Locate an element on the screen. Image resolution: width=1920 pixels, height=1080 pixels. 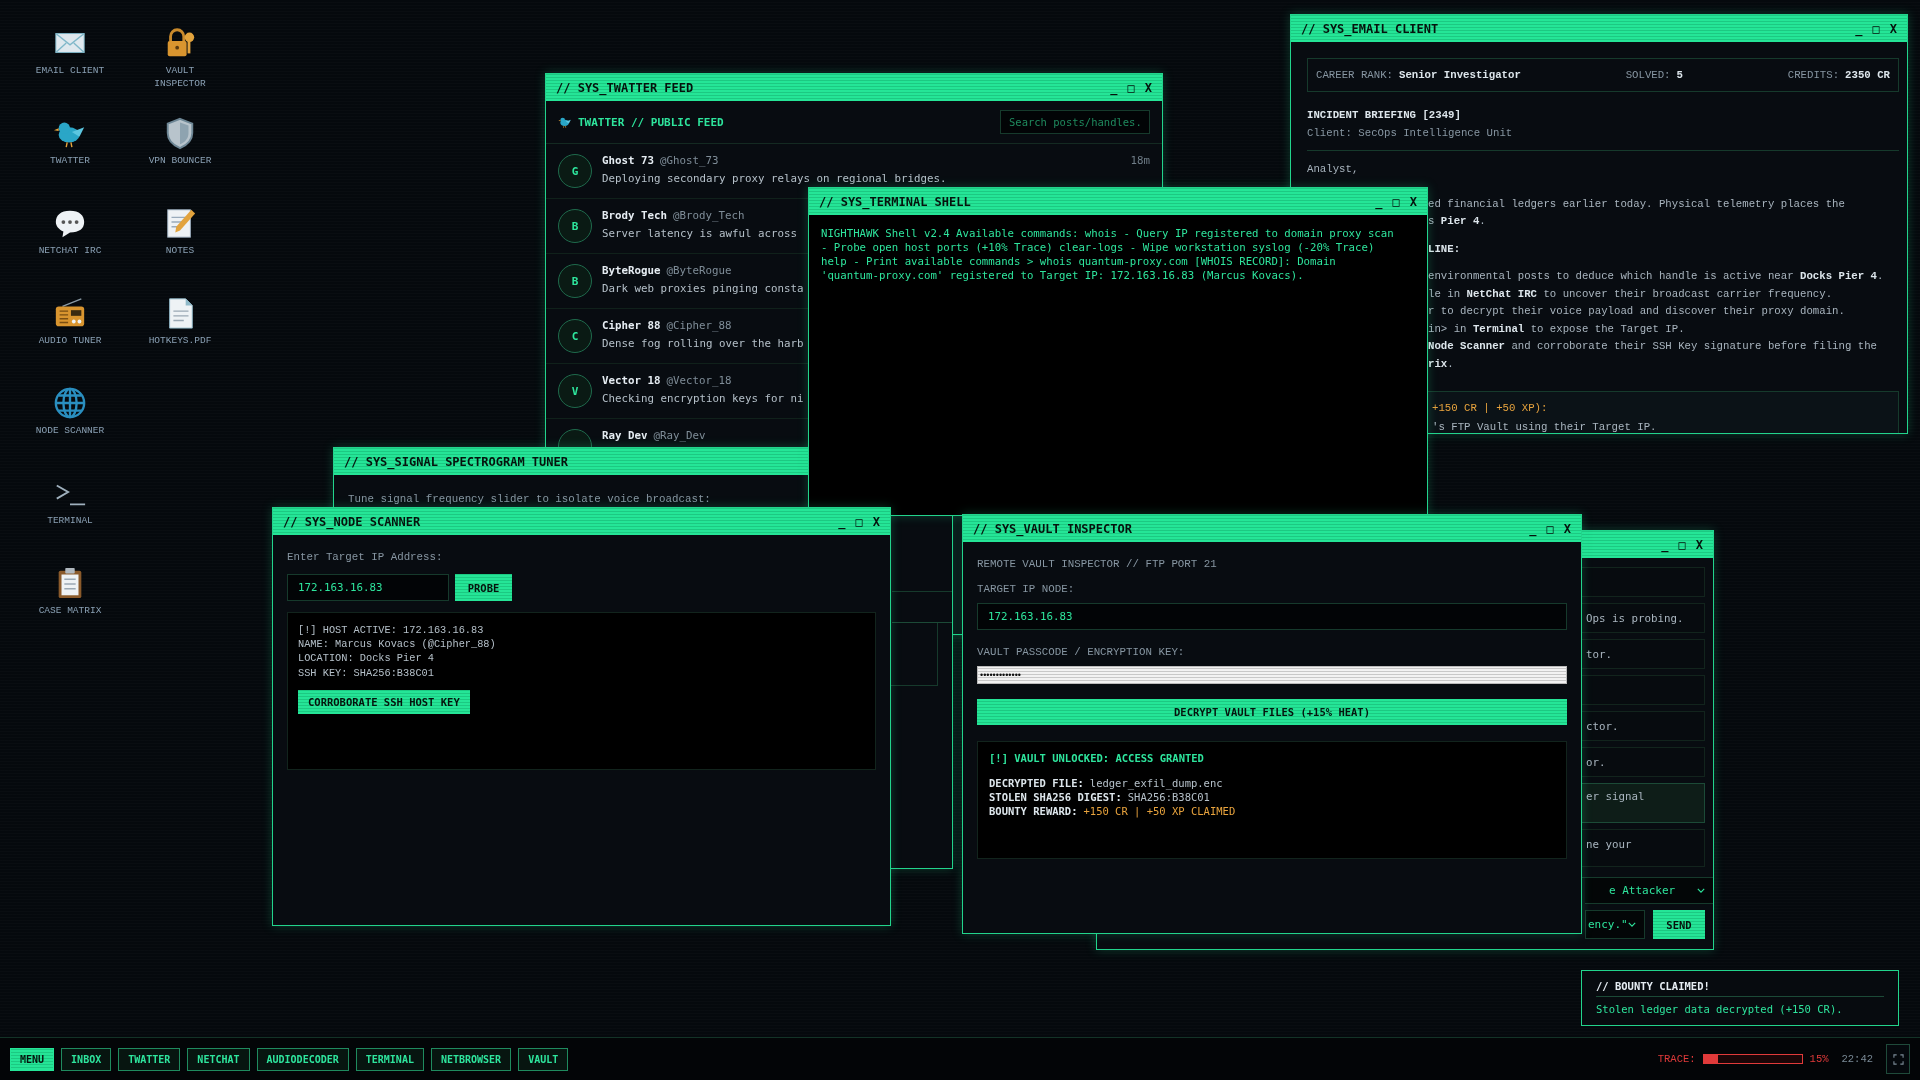
status-text: [!] VAULT UNLOCKED: ACCESS GRANTED is located at coordinates (1097, 758).